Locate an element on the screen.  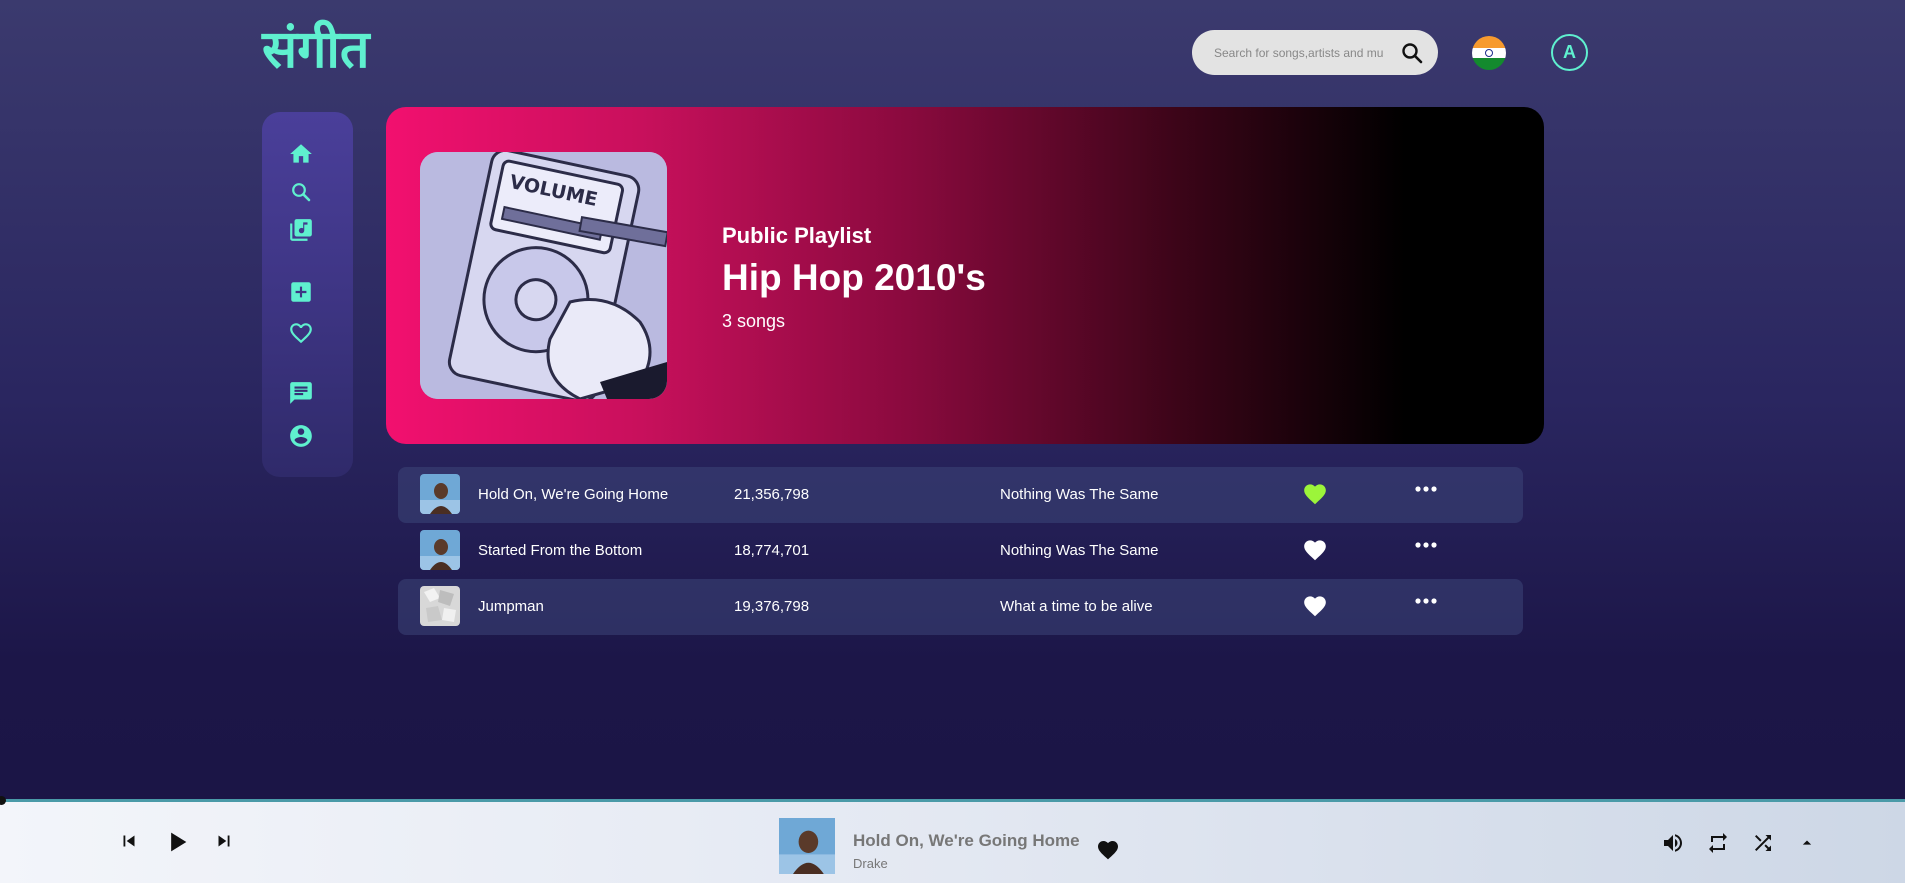
now-playing-artist: Drake is located at coordinates (870, 863).